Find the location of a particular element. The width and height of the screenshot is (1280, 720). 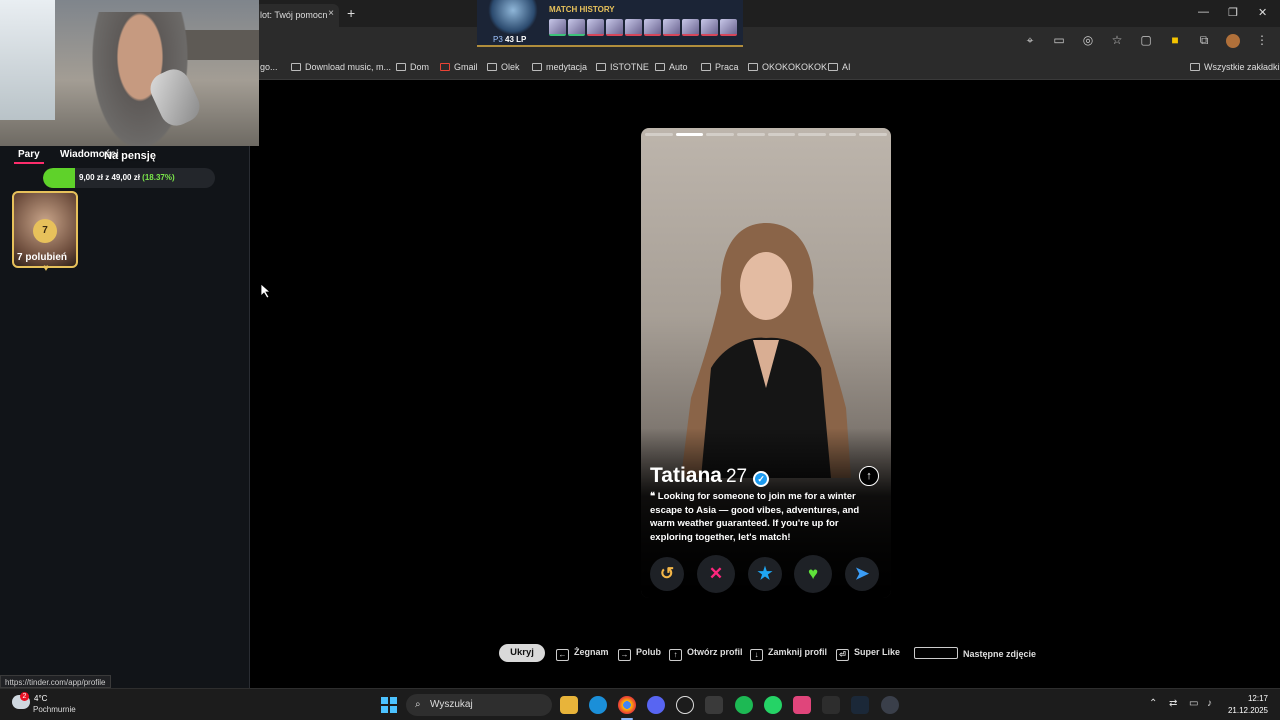

profile-name-row: Tatiana 27 ✓ is located at coordinates (710, 476).